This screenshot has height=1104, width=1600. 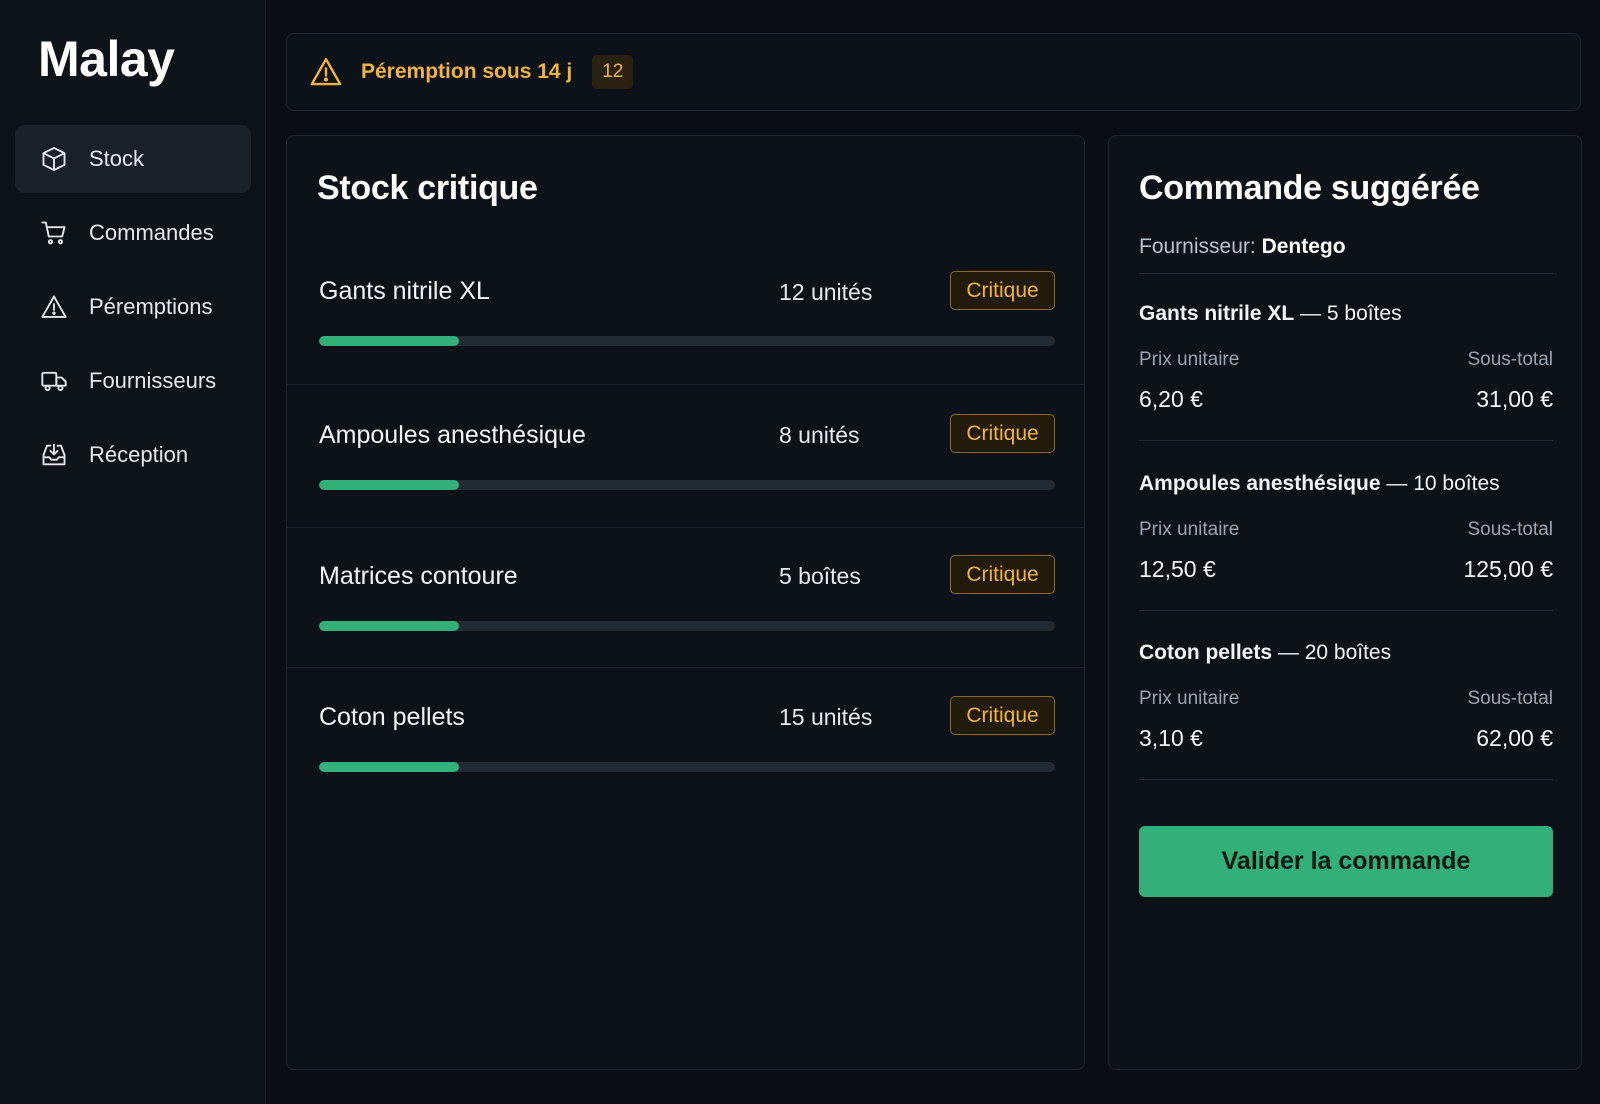 What do you see at coordinates (106, 59) in the screenshot?
I see `app-logo: Malay` at bounding box center [106, 59].